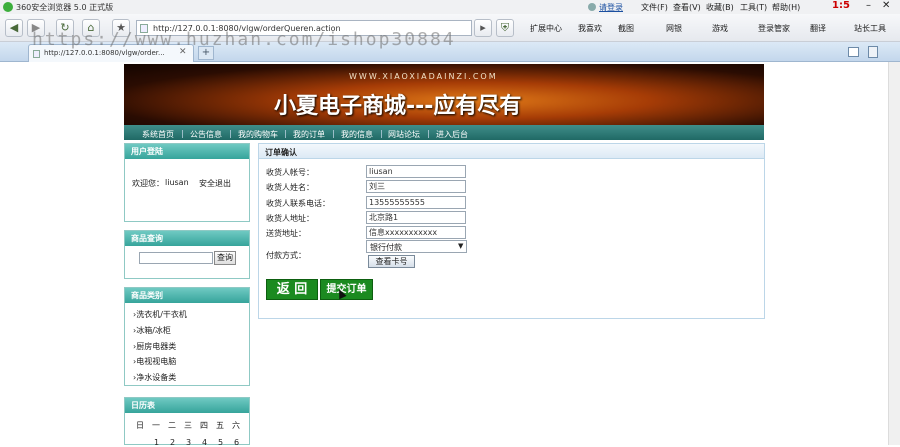 The image size is (900, 447). I want to click on site-banner: WWW.XIAOXIADAINZI.COM 小夏电子商城---应有尽有, so click(444, 94).